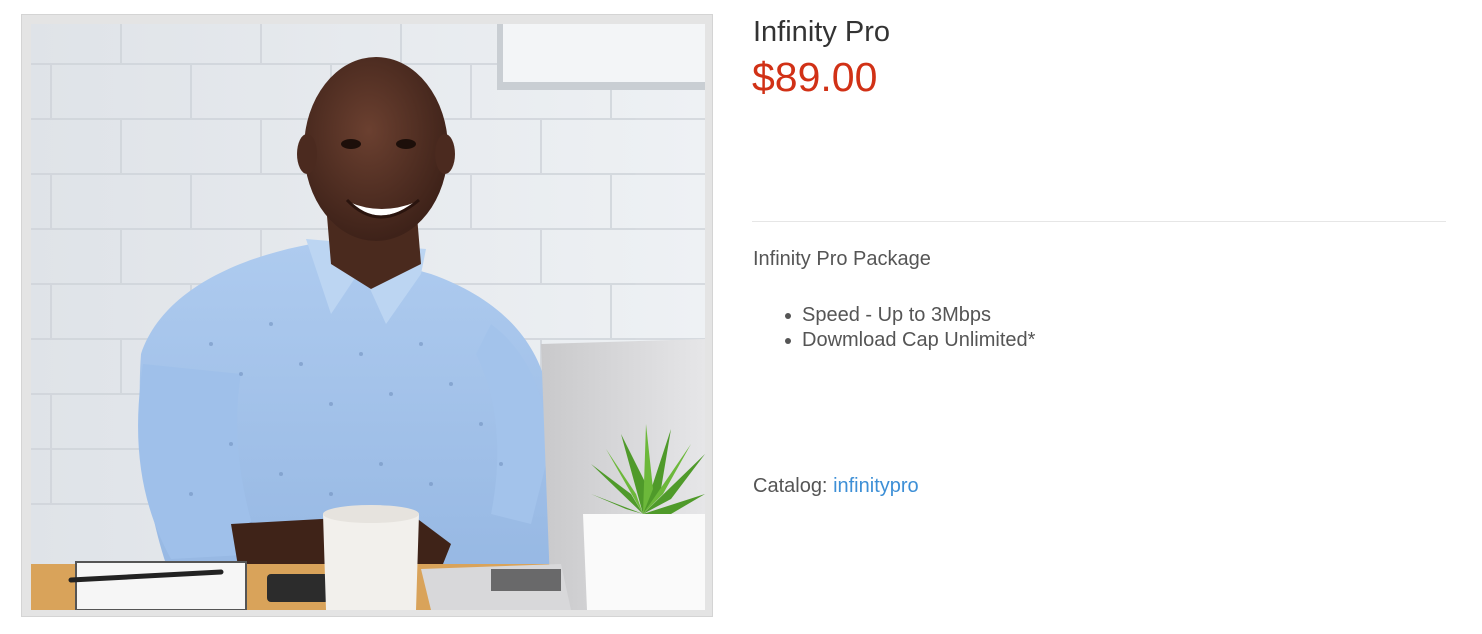  I want to click on feature-text: Dowmload Cap Unlimited*, so click(919, 340).